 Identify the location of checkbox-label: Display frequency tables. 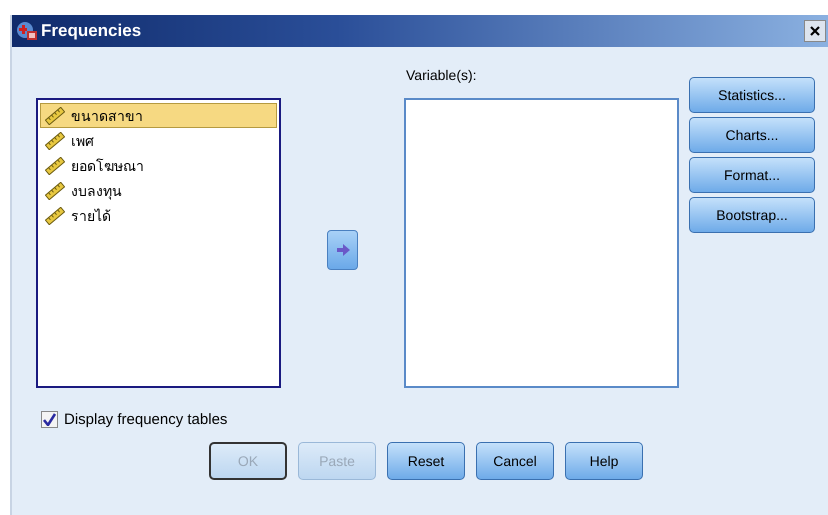
(146, 419).